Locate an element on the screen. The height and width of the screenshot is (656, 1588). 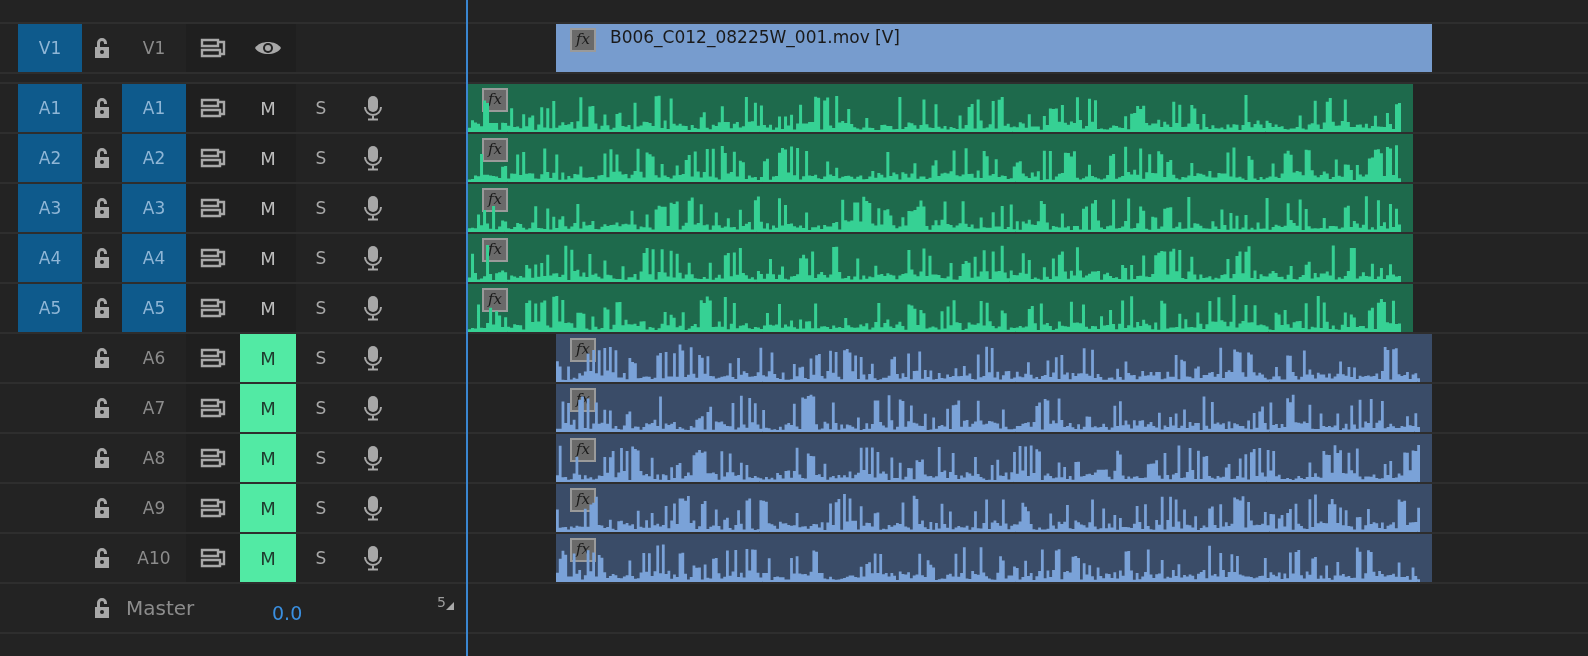
track-target-button: A8 is located at coordinates (154, 458).